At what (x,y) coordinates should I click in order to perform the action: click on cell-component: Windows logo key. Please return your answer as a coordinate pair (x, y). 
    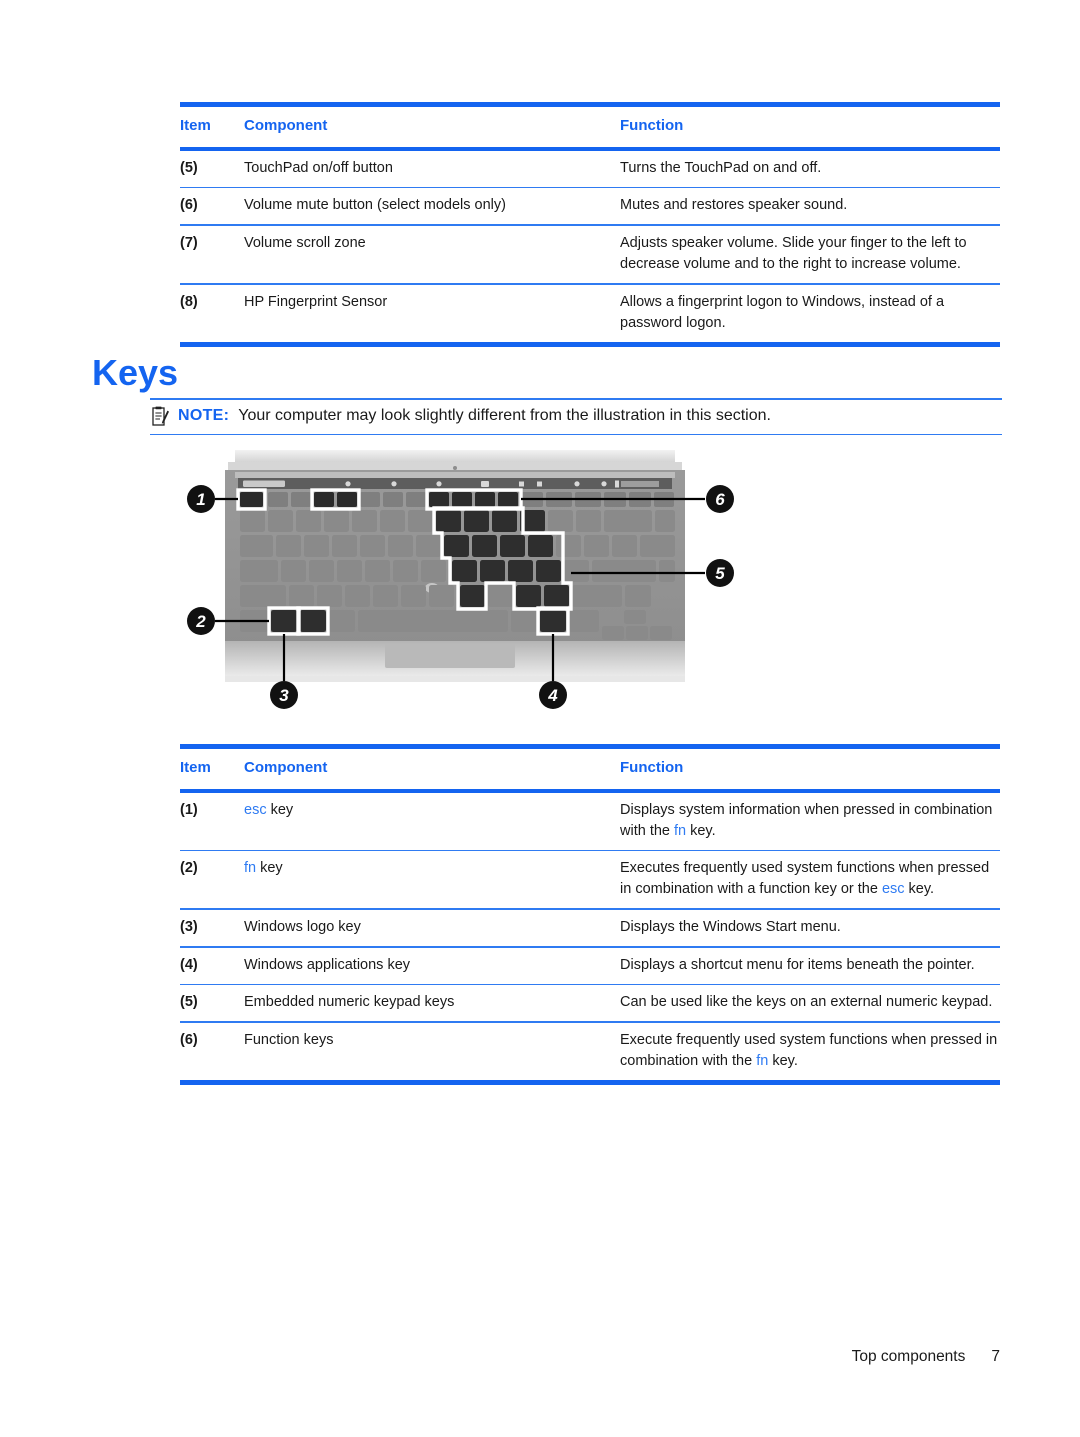
    Looking at the image, I should click on (302, 927).